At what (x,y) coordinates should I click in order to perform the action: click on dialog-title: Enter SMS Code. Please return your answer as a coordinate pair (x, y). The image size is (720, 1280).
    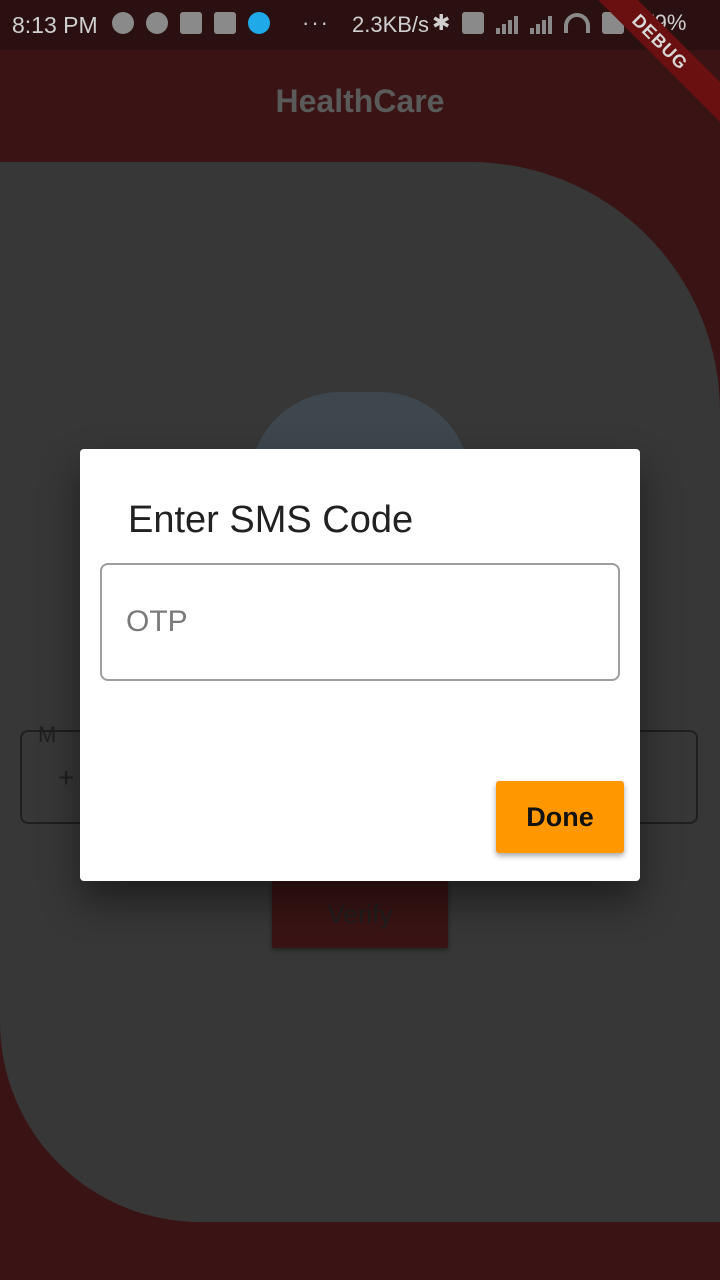
    Looking at the image, I should click on (271, 520).